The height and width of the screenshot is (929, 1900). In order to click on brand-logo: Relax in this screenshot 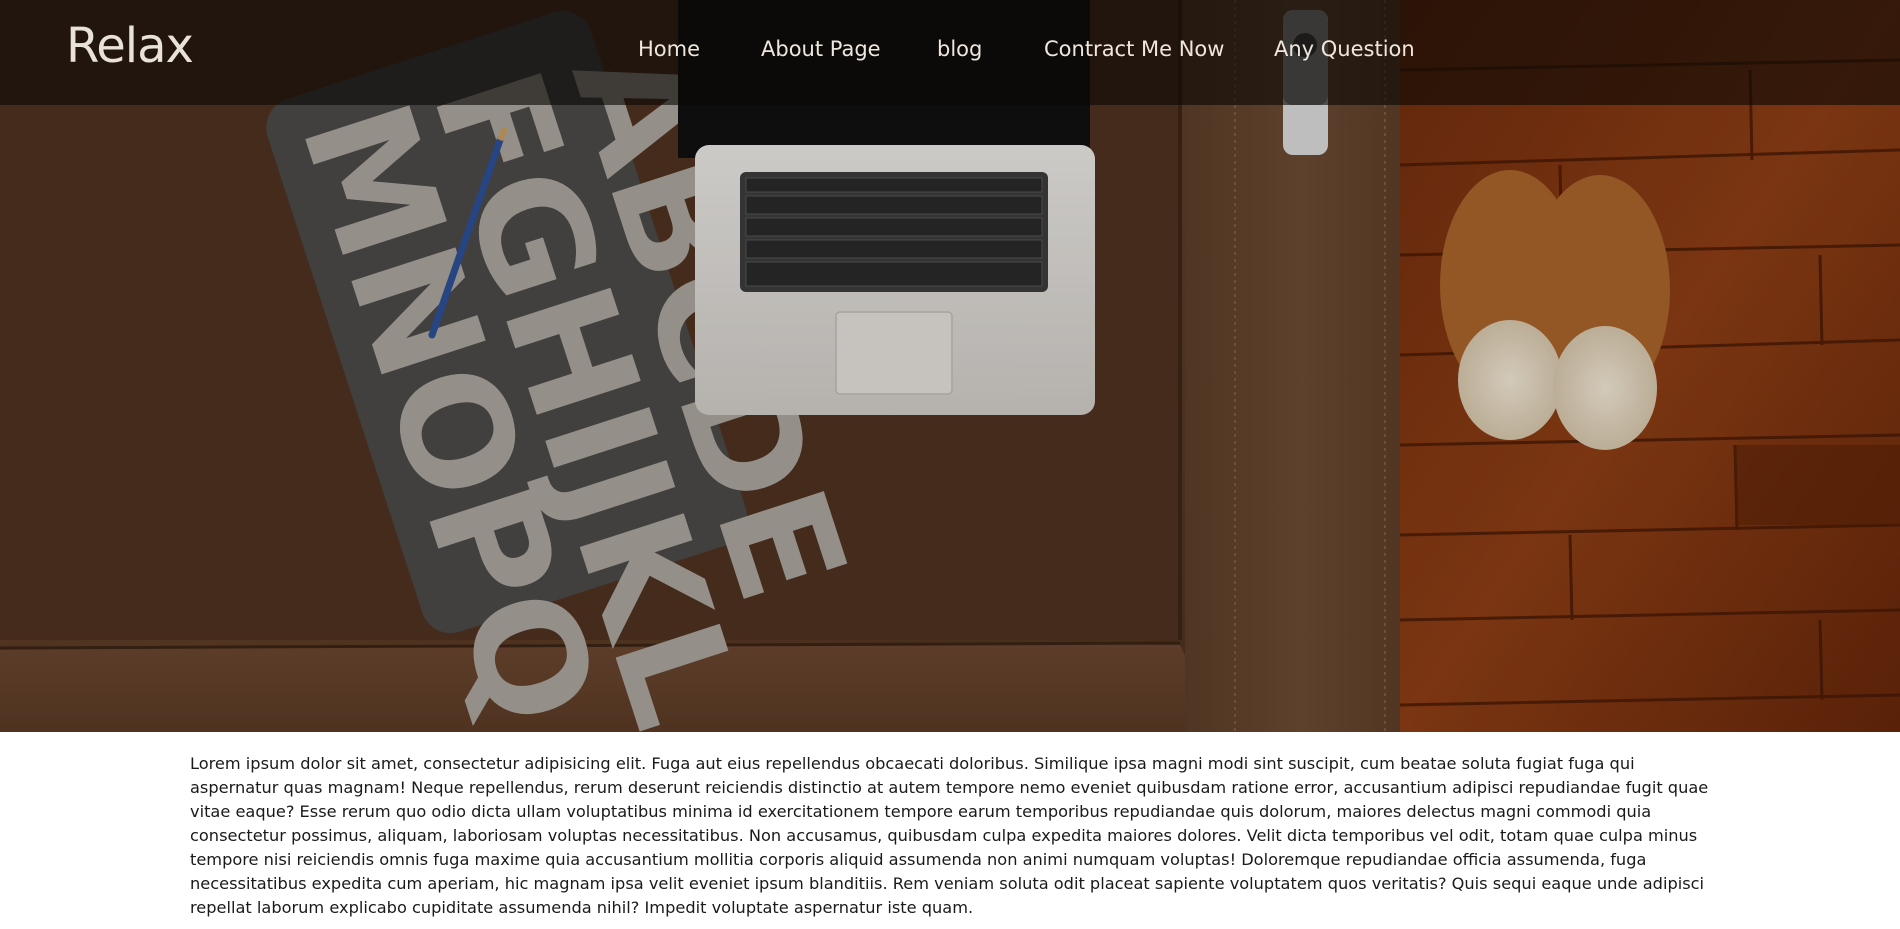, I will do `click(130, 46)`.